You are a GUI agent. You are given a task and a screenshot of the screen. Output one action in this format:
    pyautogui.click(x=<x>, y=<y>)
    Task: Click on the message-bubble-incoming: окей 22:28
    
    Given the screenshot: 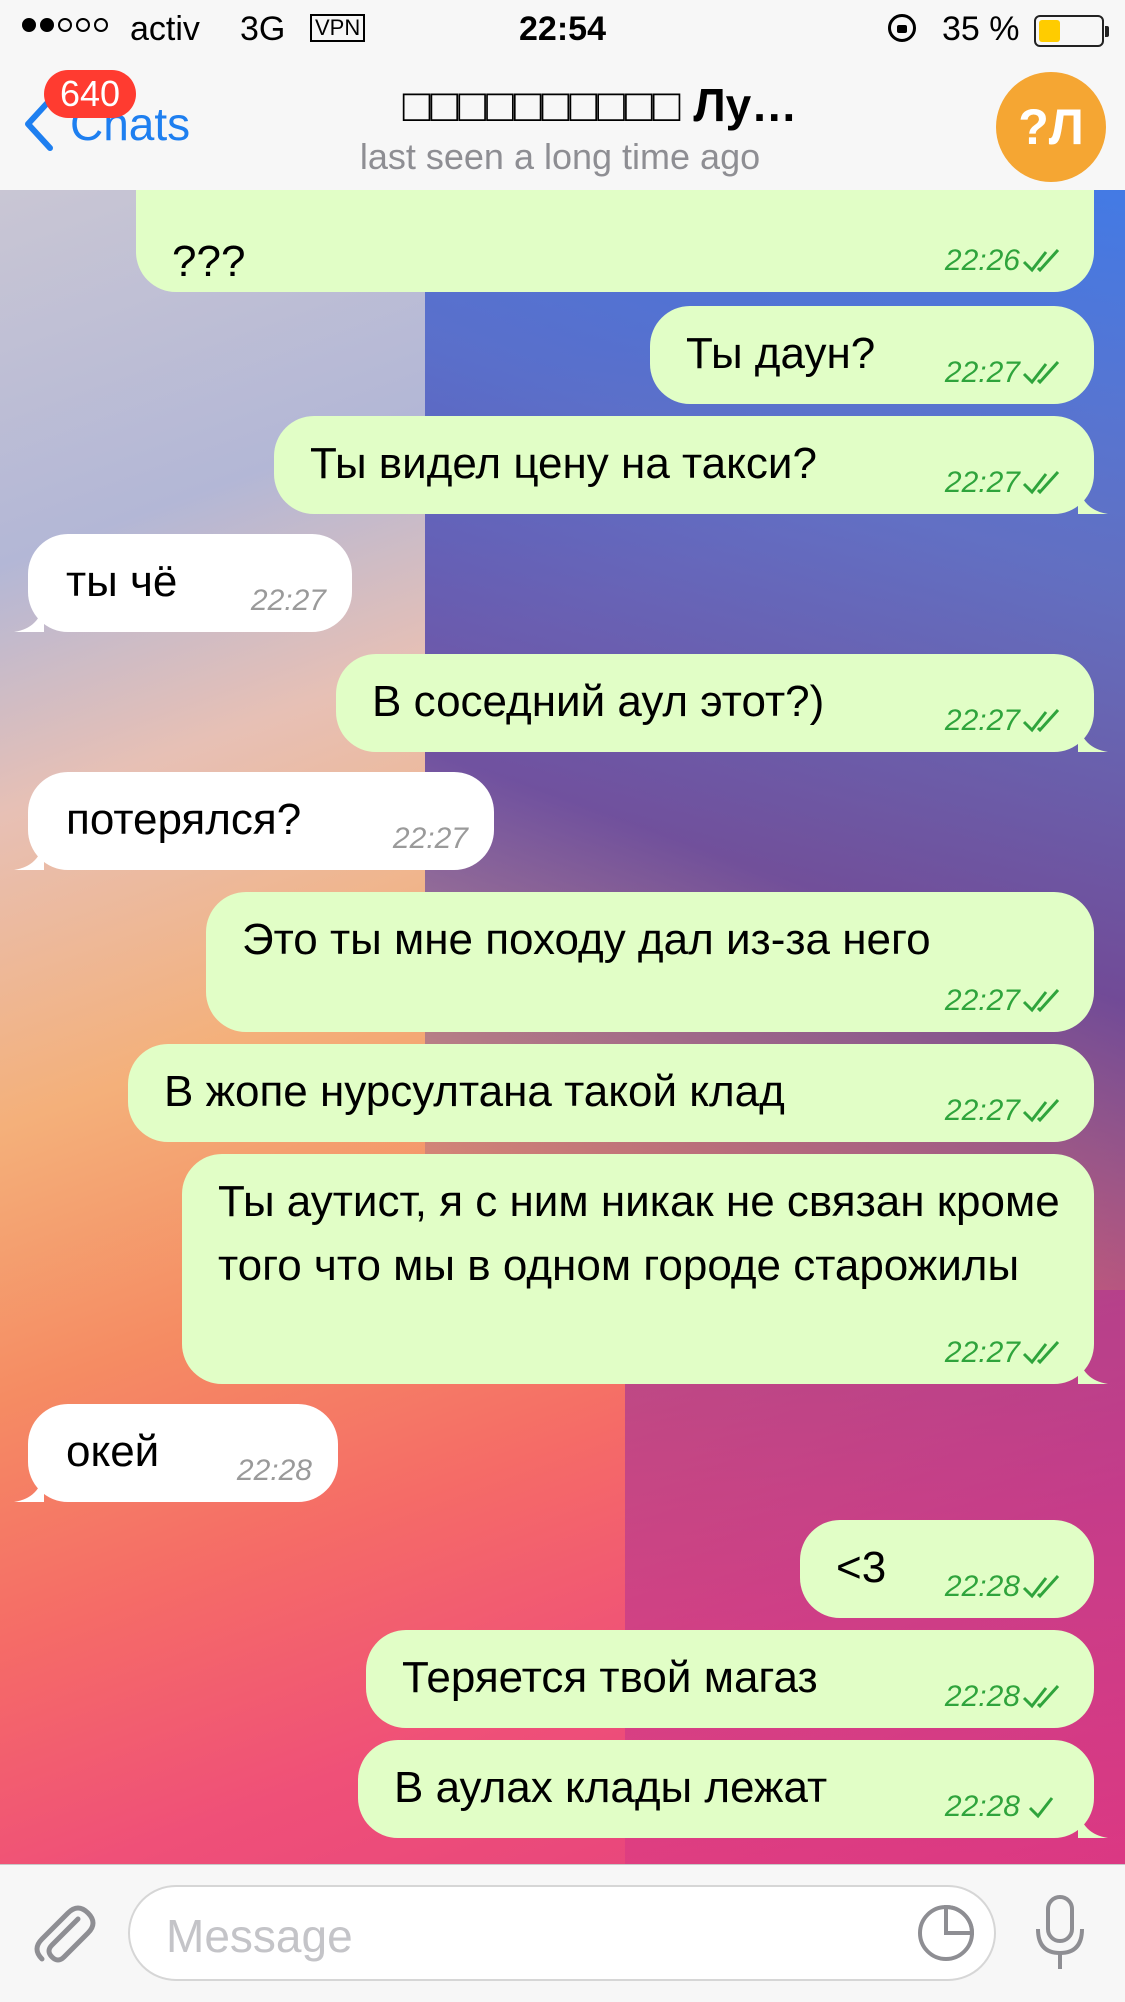 What is the action you would take?
    pyautogui.click(x=176, y=1453)
    